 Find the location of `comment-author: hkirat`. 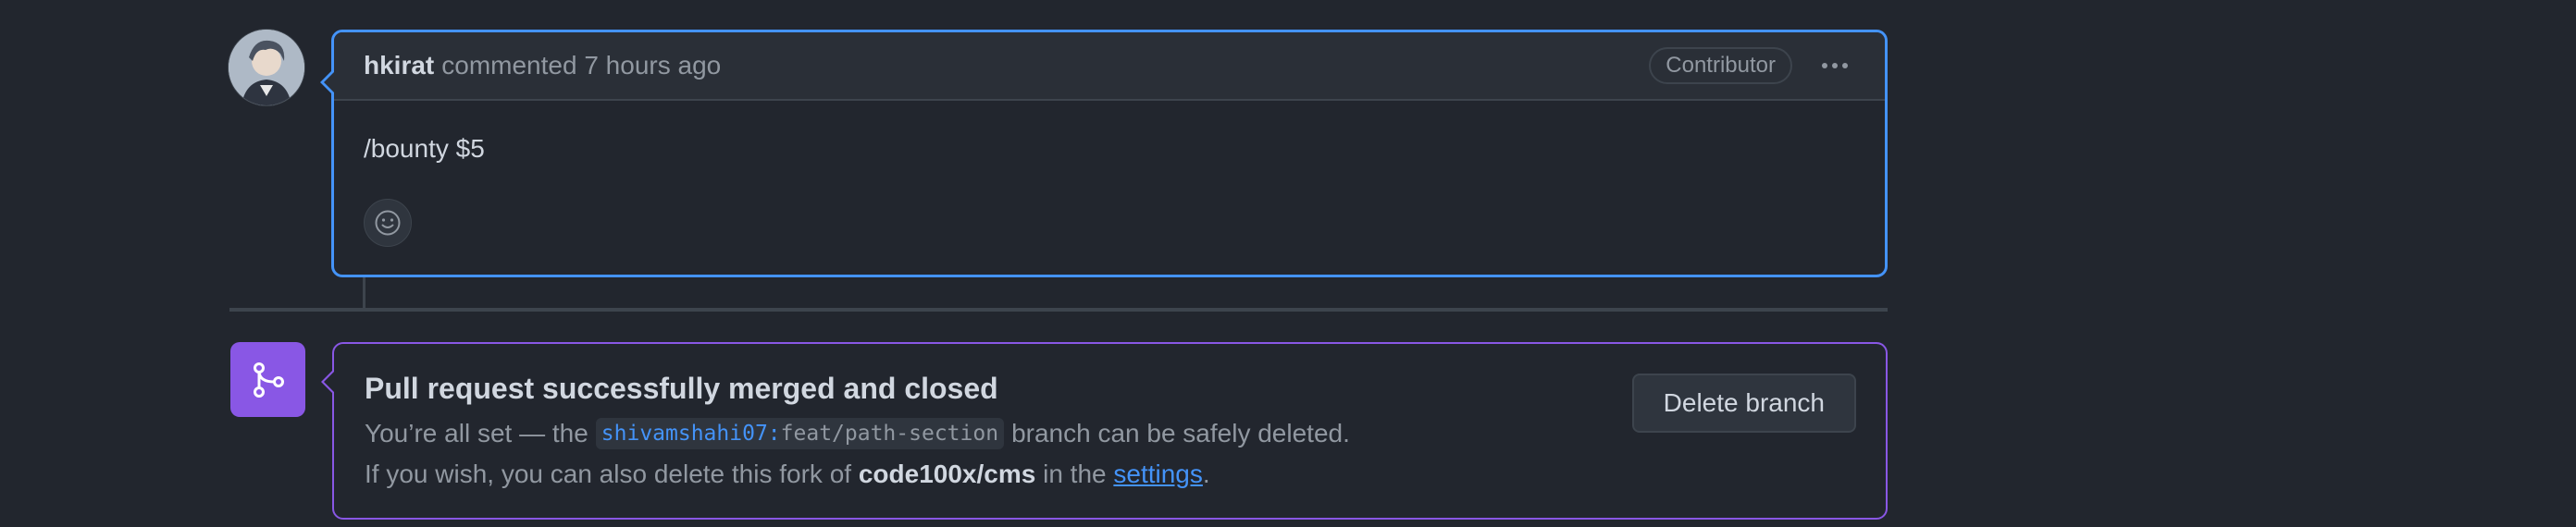

comment-author: hkirat is located at coordinates (399, 65).